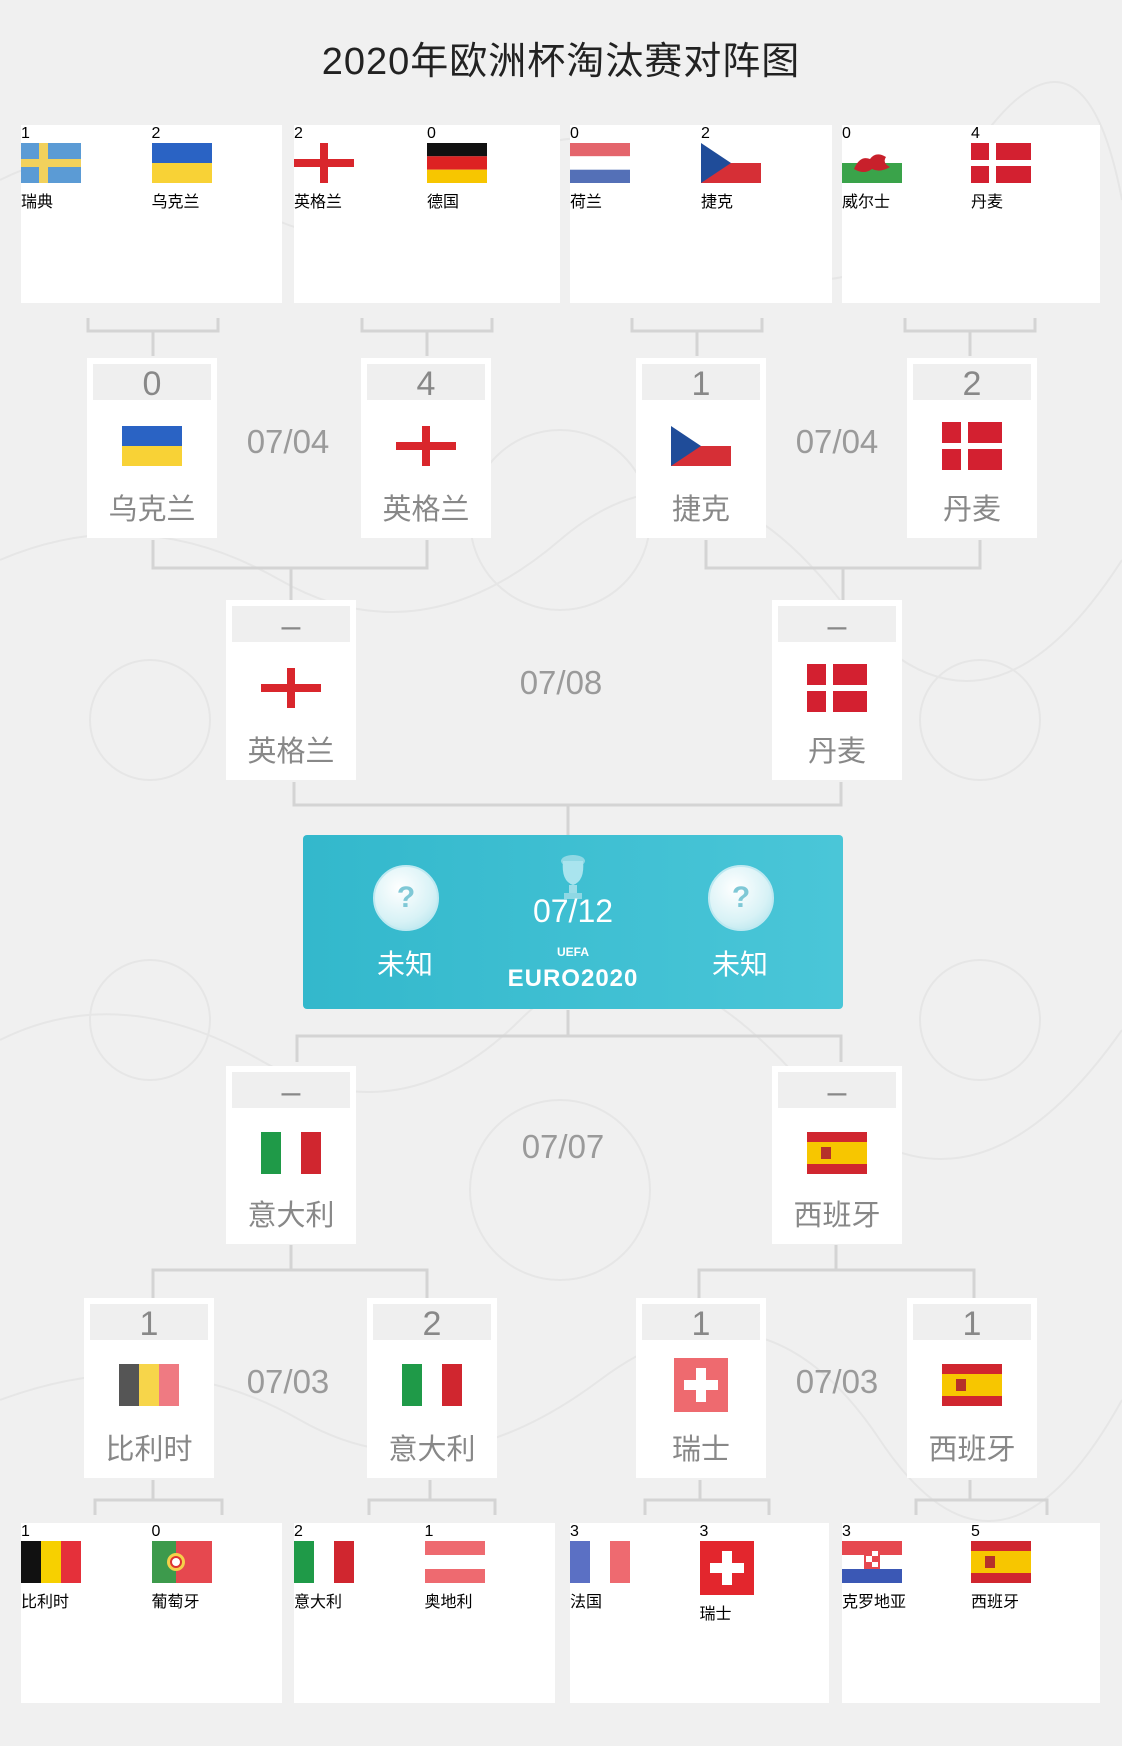 The height and width of the screenshot is (1746, 1122). I want to click on match-card-r16-bottom-1: 1 比利时 0 葡萄牙, so click(151, 1613).